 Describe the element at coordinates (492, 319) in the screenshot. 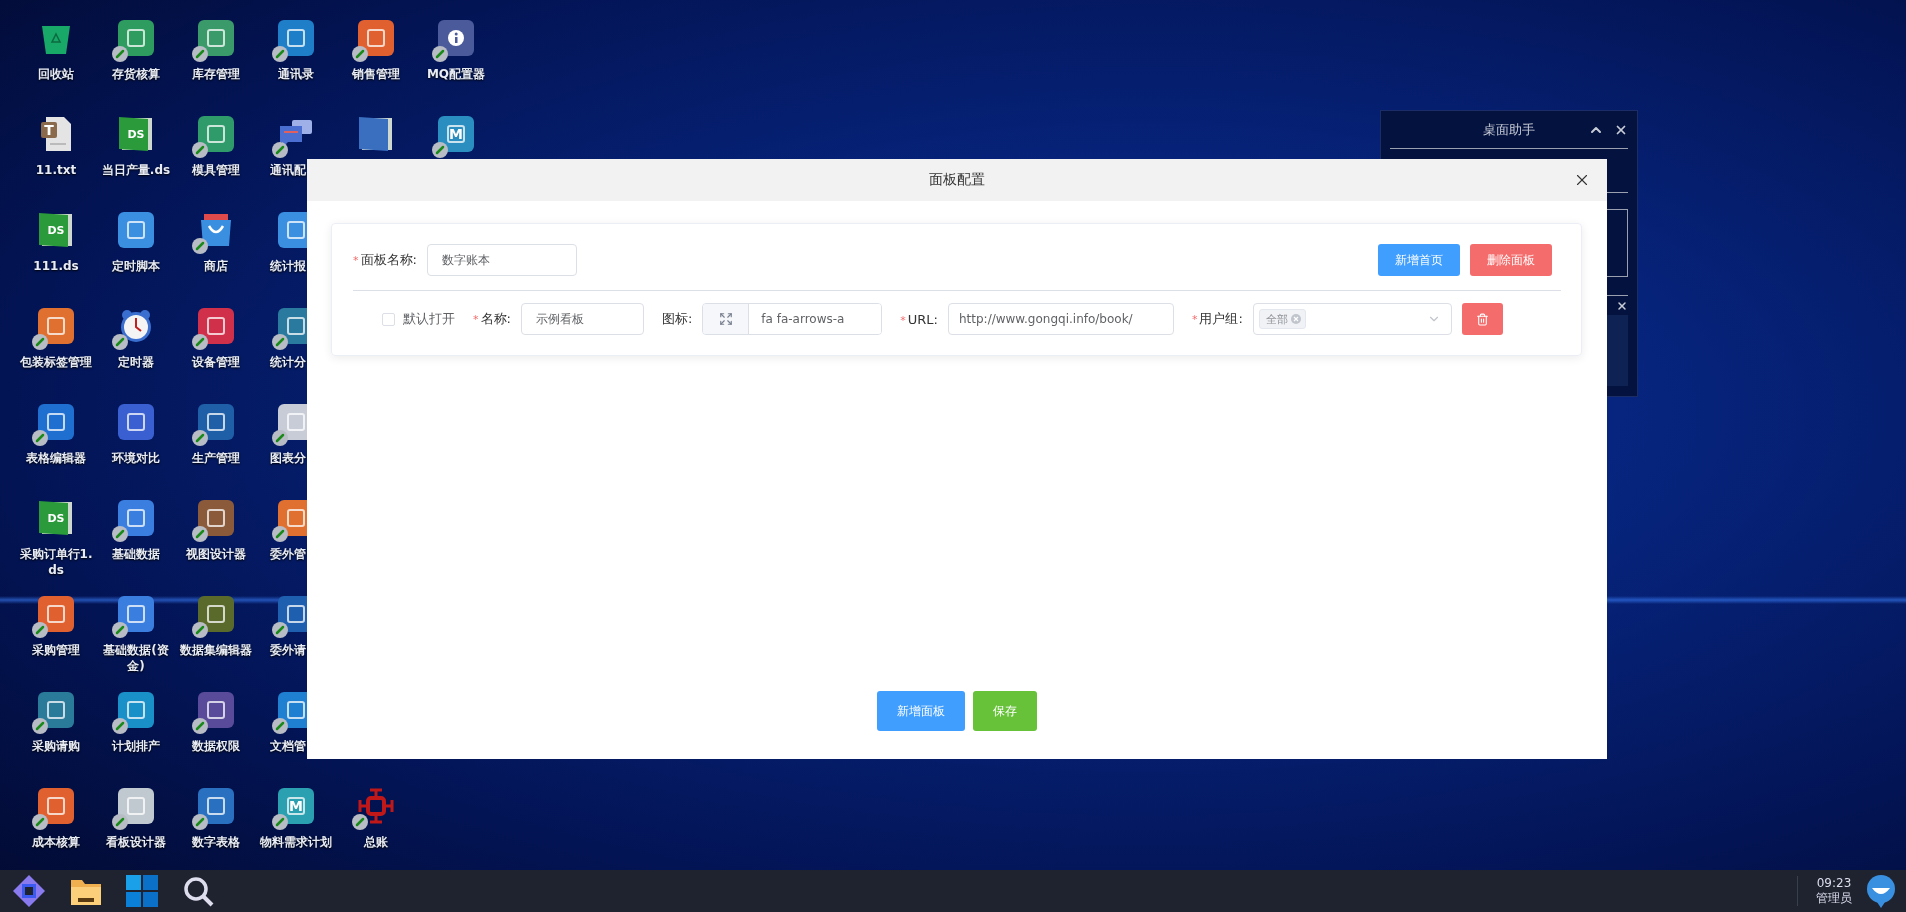

I see `field-label: *名称:` at that location.